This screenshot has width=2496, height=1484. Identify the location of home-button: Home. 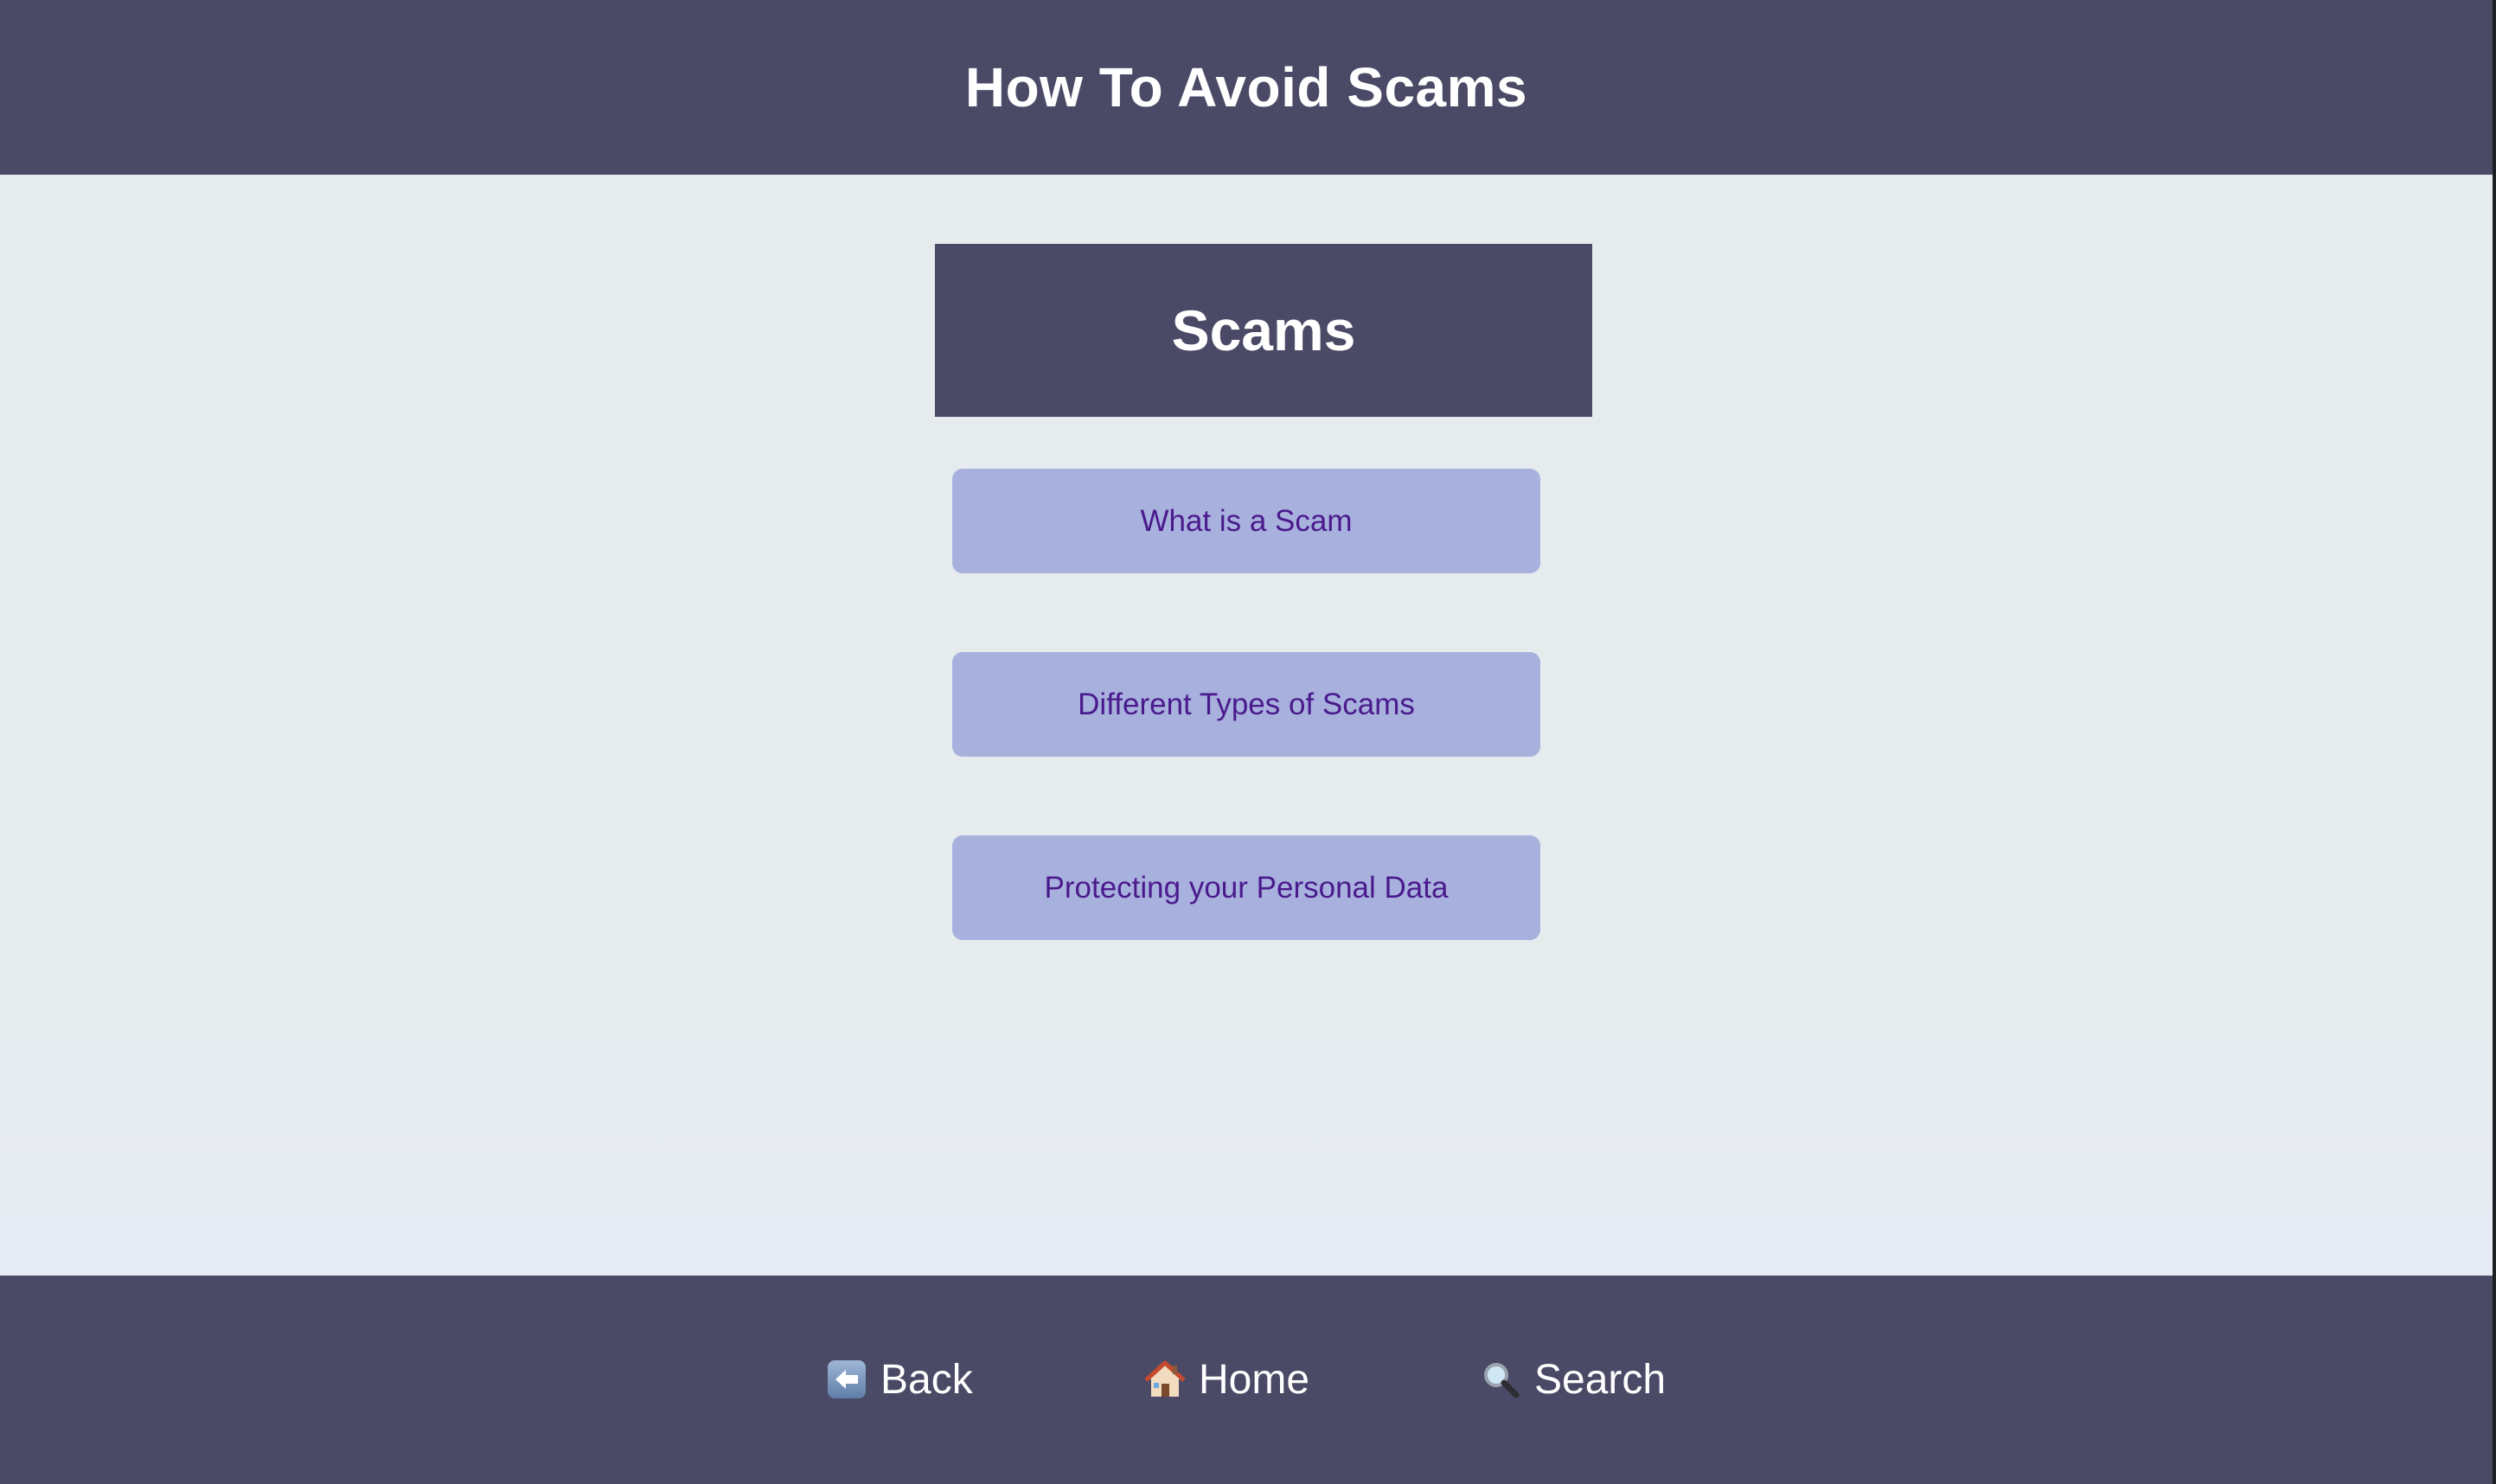
(1226, 1379).